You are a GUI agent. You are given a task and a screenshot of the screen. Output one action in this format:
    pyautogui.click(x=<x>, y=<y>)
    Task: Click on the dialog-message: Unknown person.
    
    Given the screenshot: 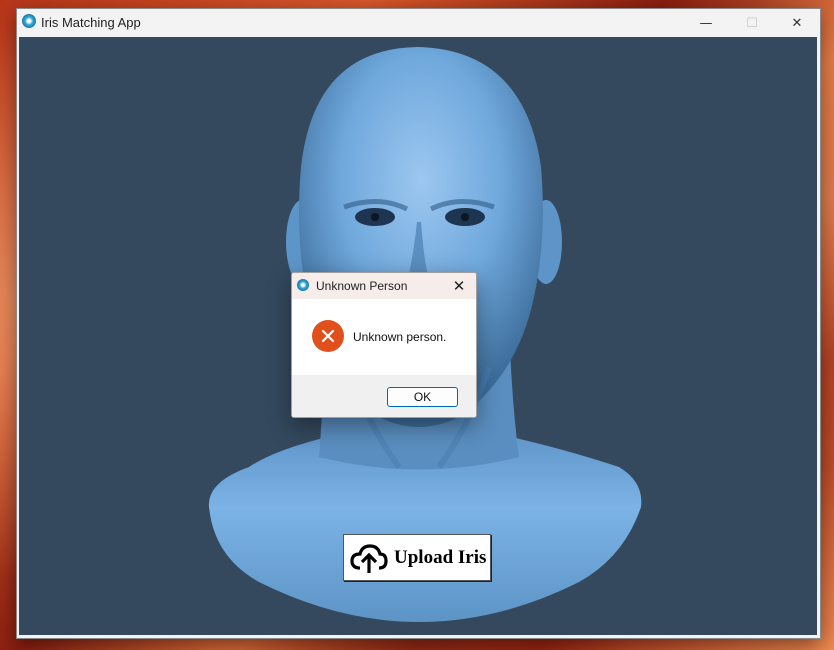 What is the action you would take?
    pyautogui.click(x=400, y=337)
    